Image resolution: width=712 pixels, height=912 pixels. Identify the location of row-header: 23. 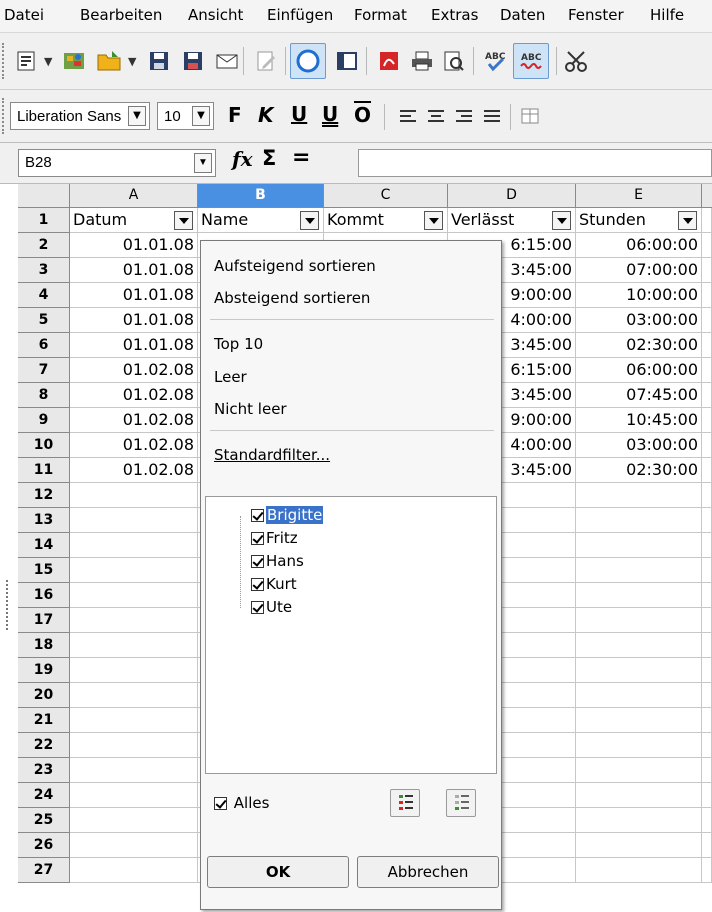
(44, 770).